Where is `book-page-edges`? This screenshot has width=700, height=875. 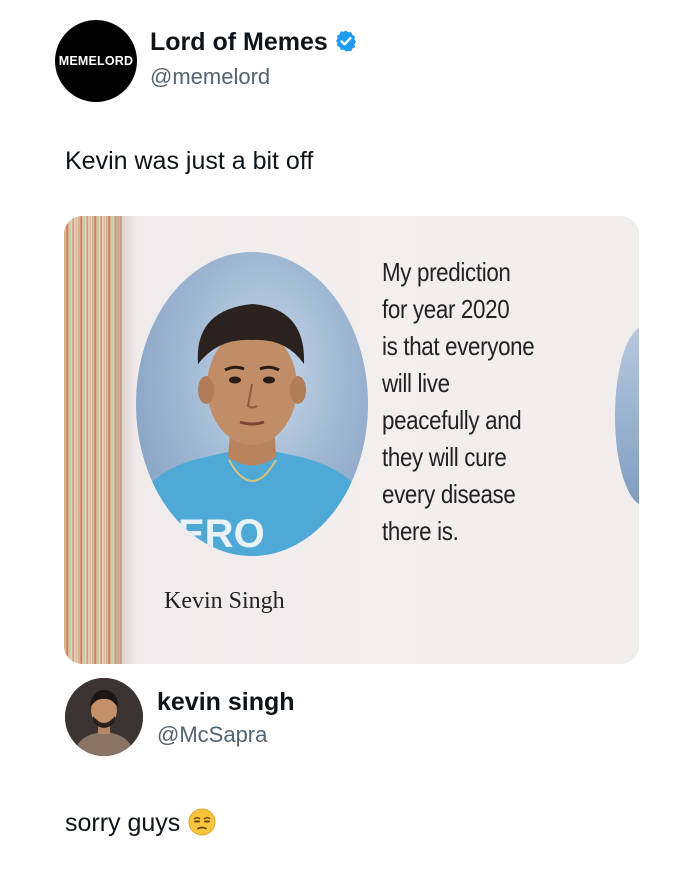
book-page-edges is located at coordinates (93, 440).